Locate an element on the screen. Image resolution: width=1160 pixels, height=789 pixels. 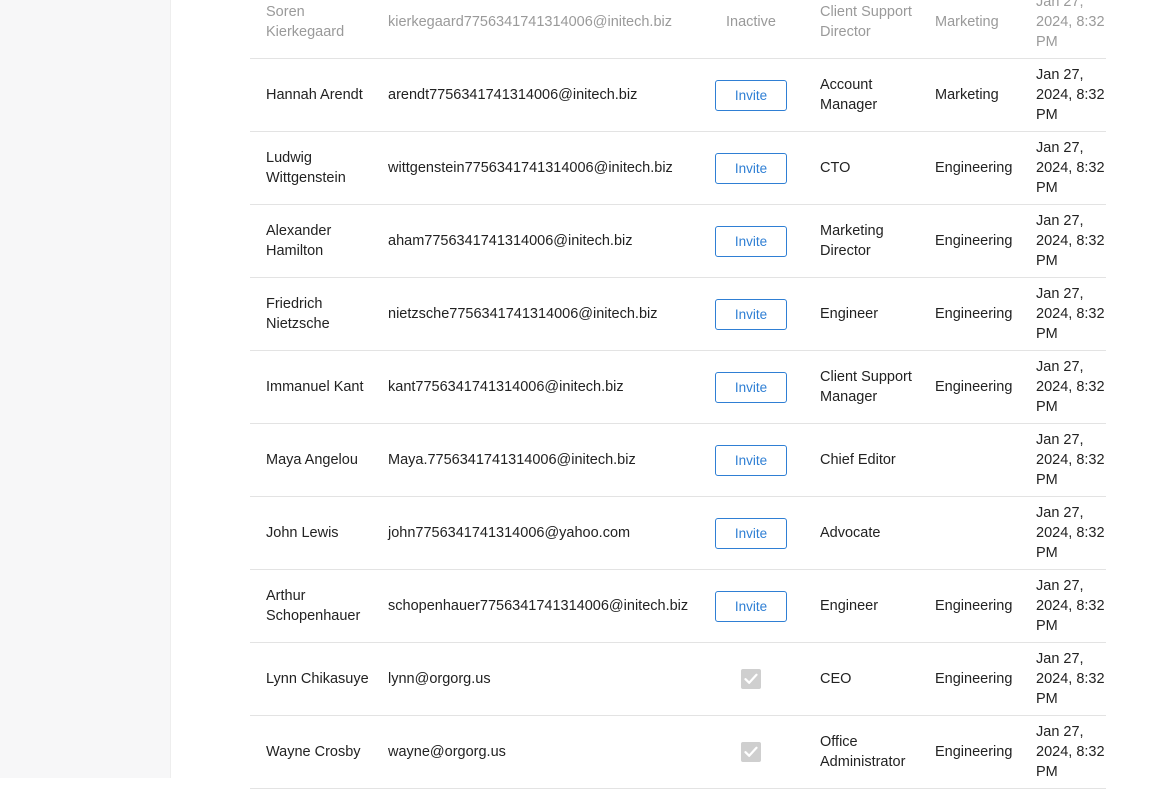
user-name: Immanuel Kant is located at coordinates (315, 387).